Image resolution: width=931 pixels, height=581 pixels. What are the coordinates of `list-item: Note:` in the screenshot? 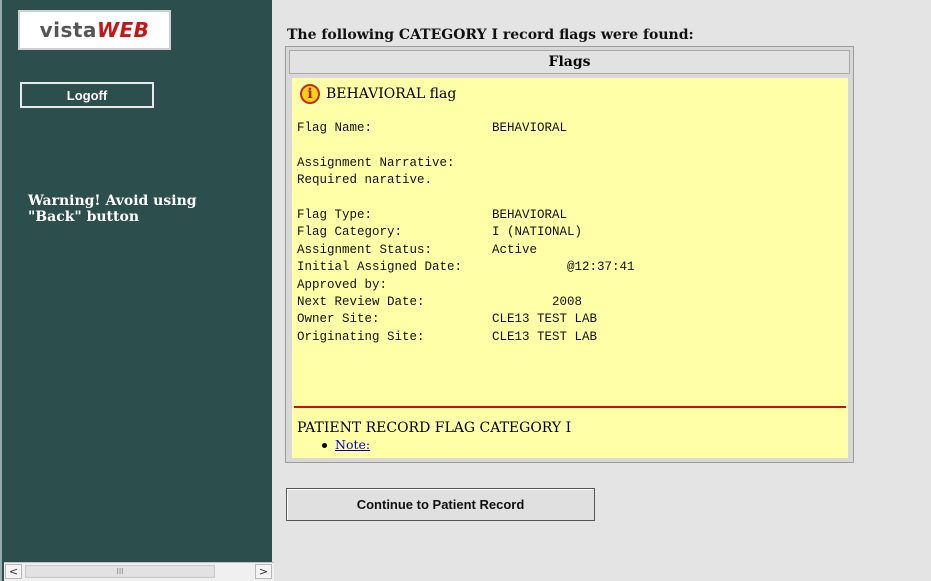 It's located at (346, 444).